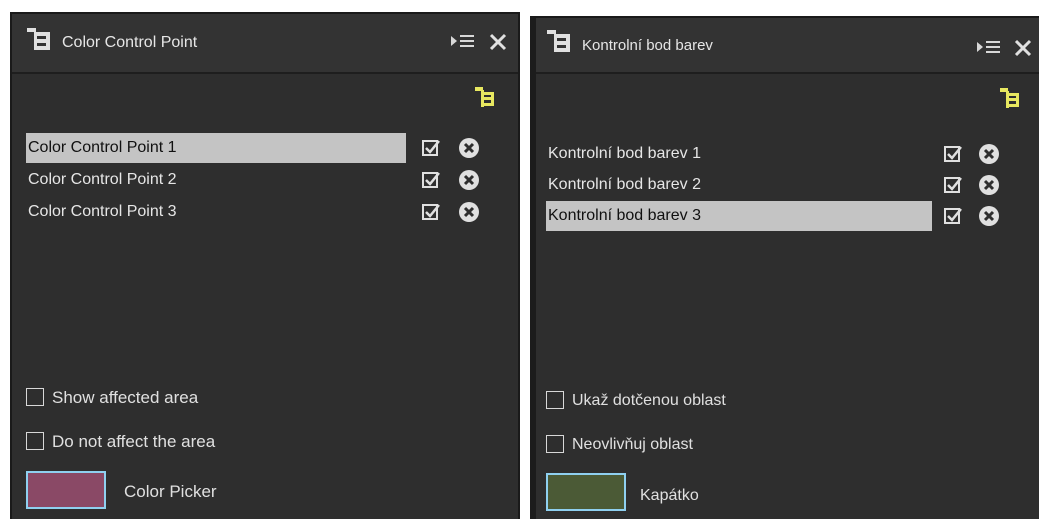 The height and width of the screenshot is (519, 1039). What do you see at coordinates (649, 400) in the screenshot?
I see `show-affected-area-label: Ukaž dotčenou oblast` at bounding box center [649, 400].